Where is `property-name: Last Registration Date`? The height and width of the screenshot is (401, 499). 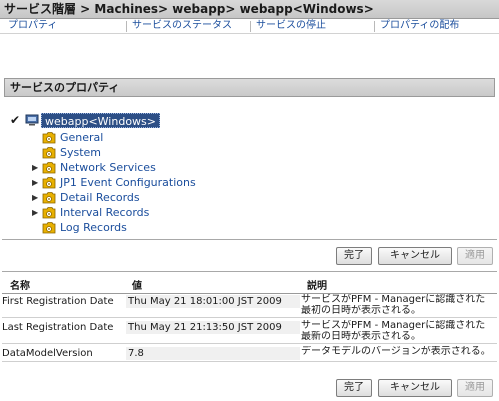 property-name: Last Registration Date is located at coordinates (58, 327).